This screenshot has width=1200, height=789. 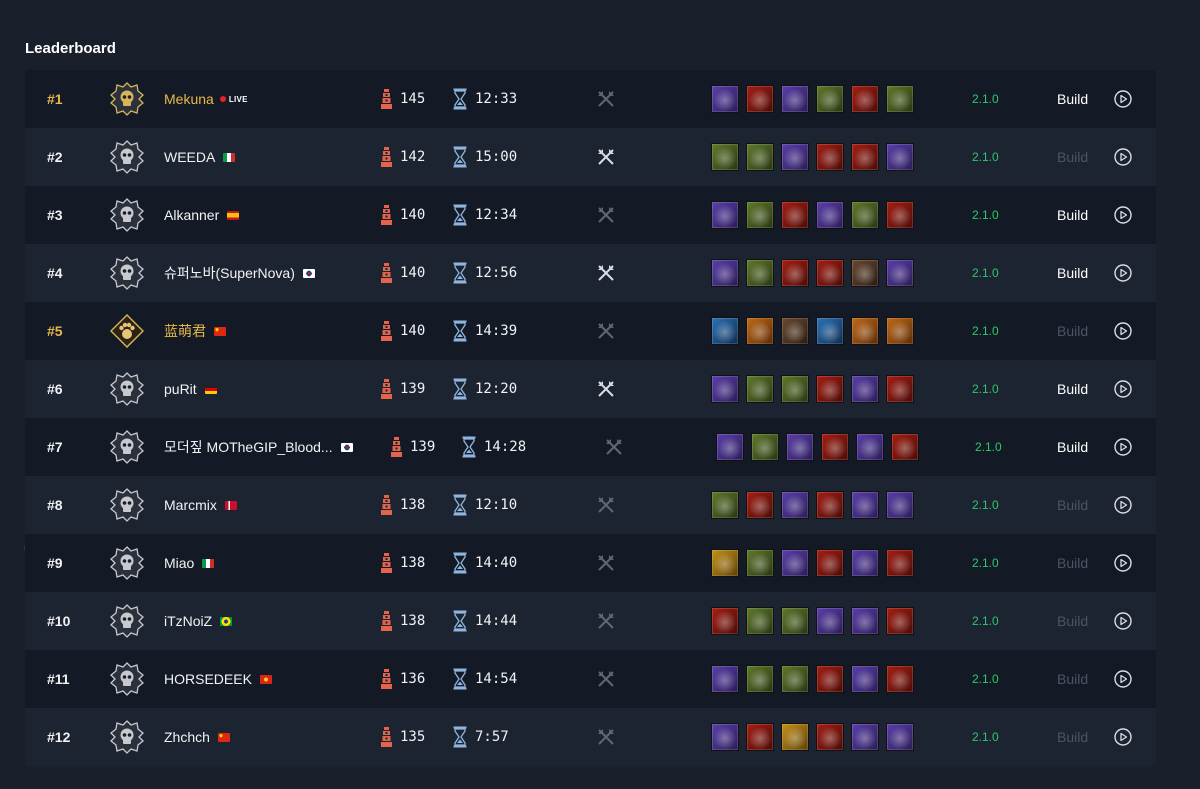 I want to click on live-badge: LIVE, so click(x=233, y=99).